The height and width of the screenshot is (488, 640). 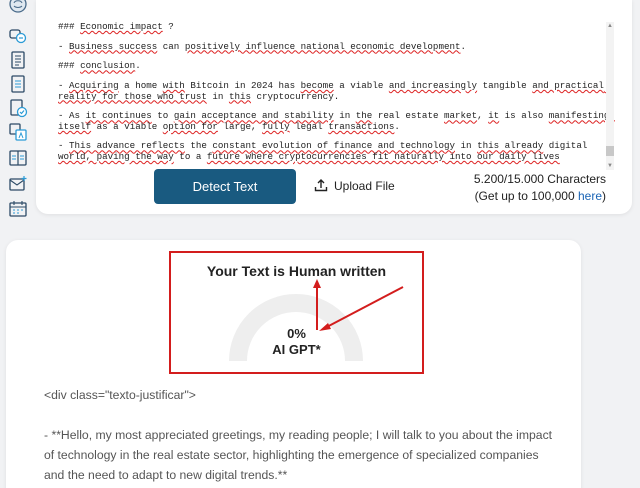 I want to click on scroll-down-icon: ▼, so click(x=610, y=166).